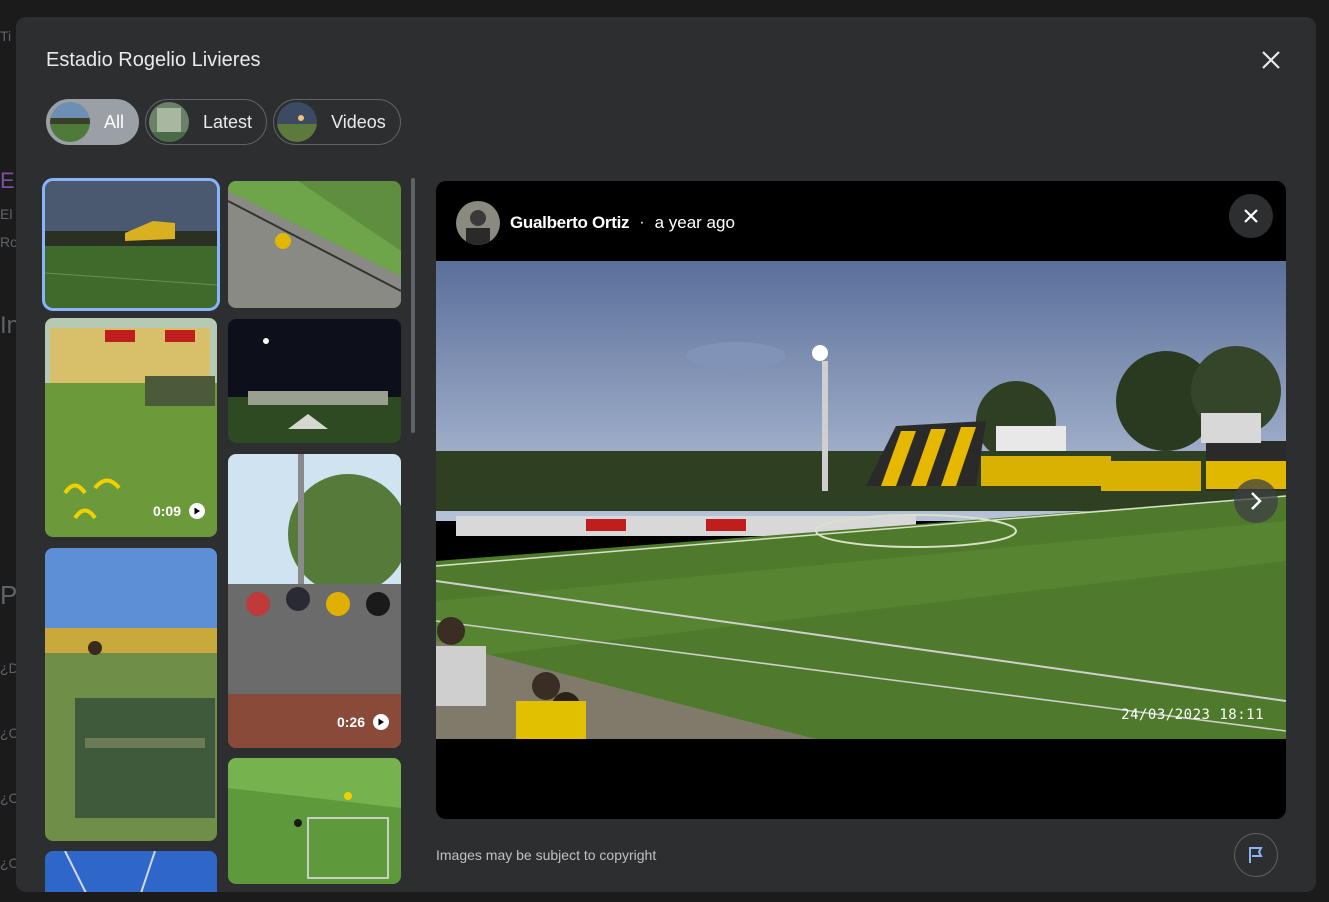 Image resolution: width=1329 pixels, height=902 pixels. I want to click on background-text: El, so click(6, 214).